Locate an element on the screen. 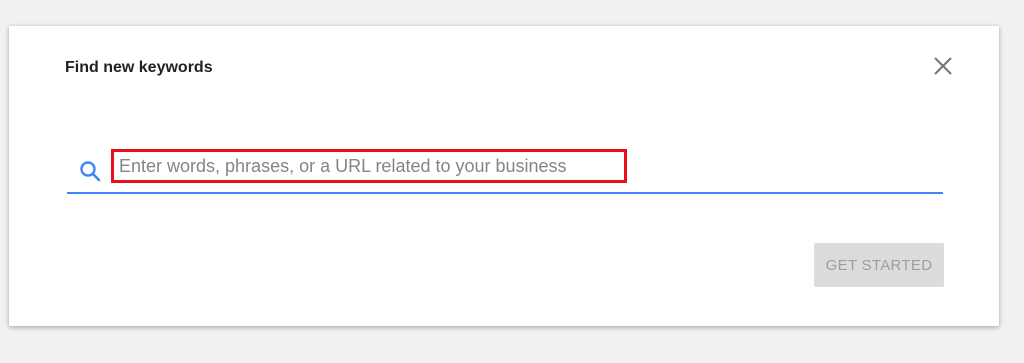 The image size is (1024, 363). get-started-button: GET STARTED is located at coordinates (879, 265).